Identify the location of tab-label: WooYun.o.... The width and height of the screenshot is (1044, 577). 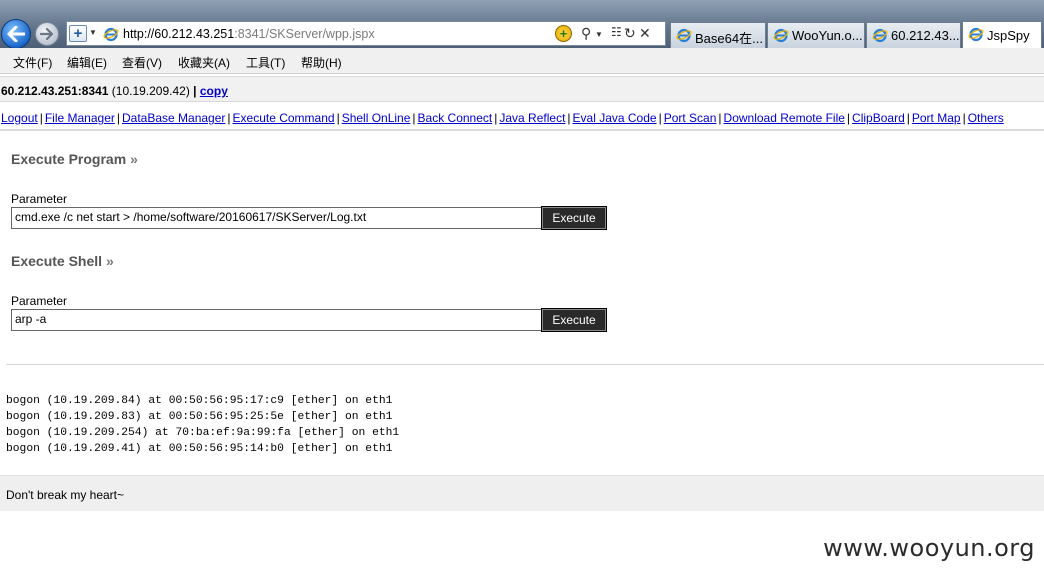
(827, 35).